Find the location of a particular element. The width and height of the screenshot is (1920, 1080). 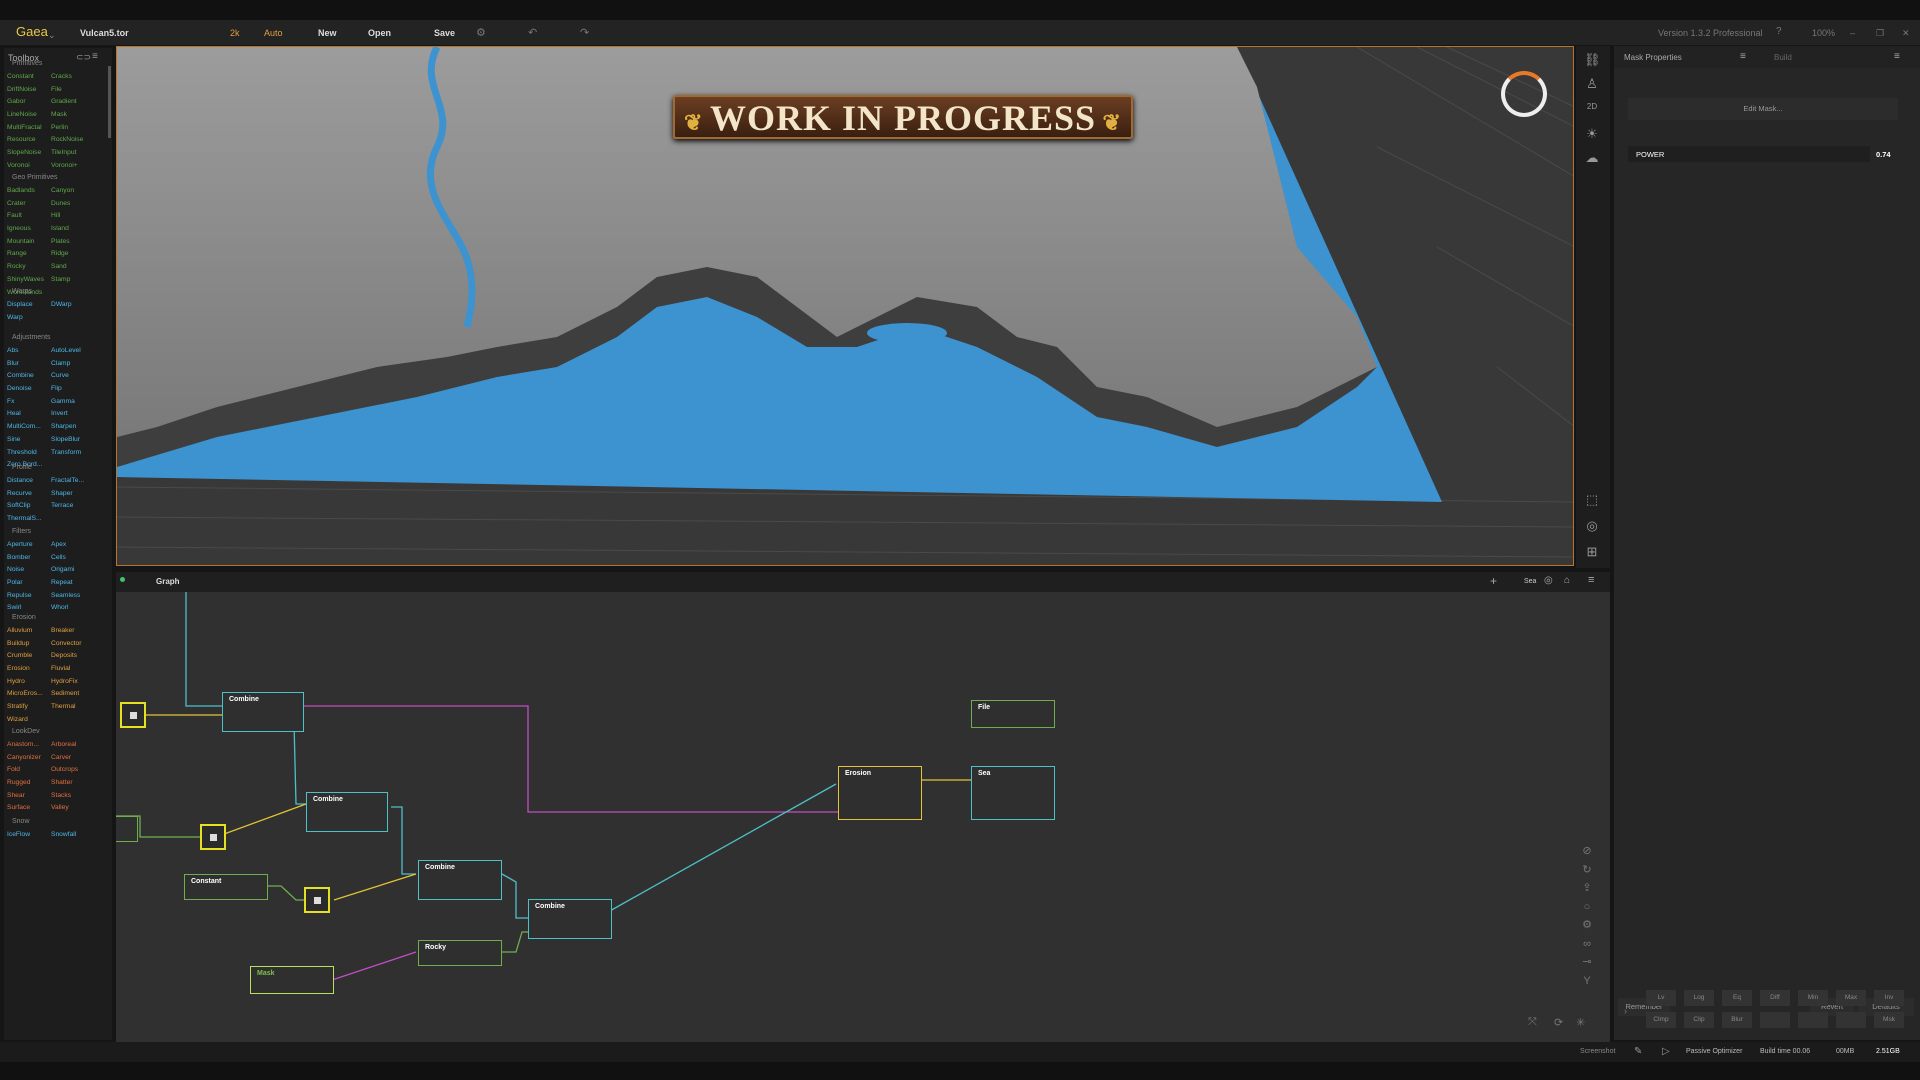

maximize-icon: ❐ is located at coordinates (1880, 33).